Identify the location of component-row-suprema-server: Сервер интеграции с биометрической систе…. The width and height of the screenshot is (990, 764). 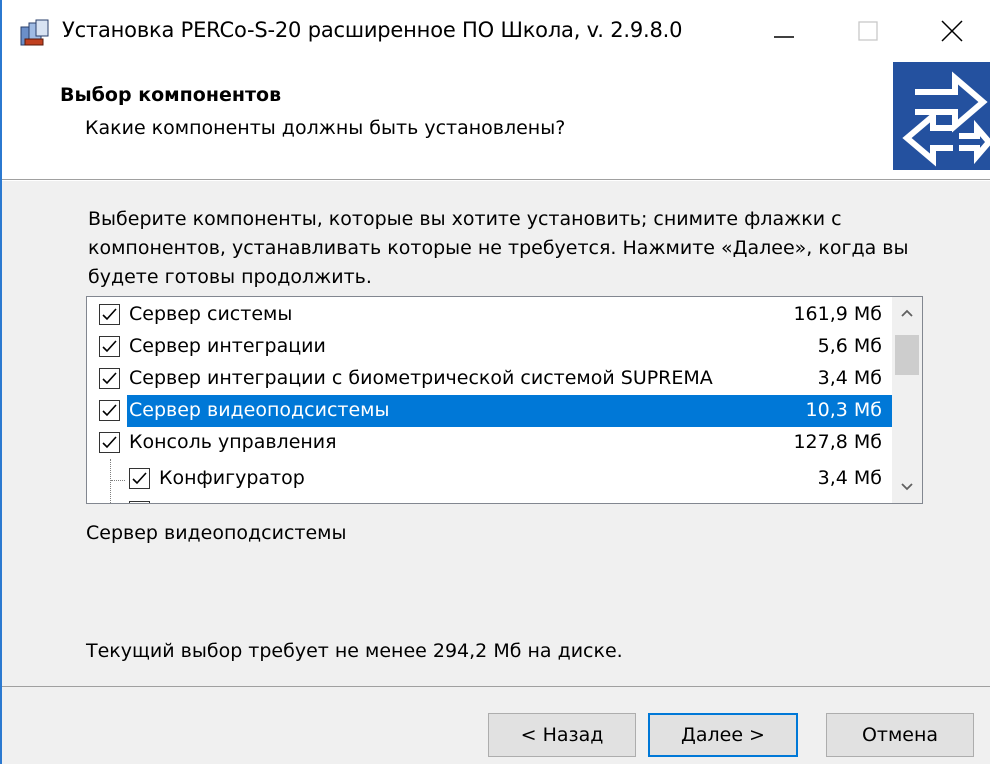
(489, 379).